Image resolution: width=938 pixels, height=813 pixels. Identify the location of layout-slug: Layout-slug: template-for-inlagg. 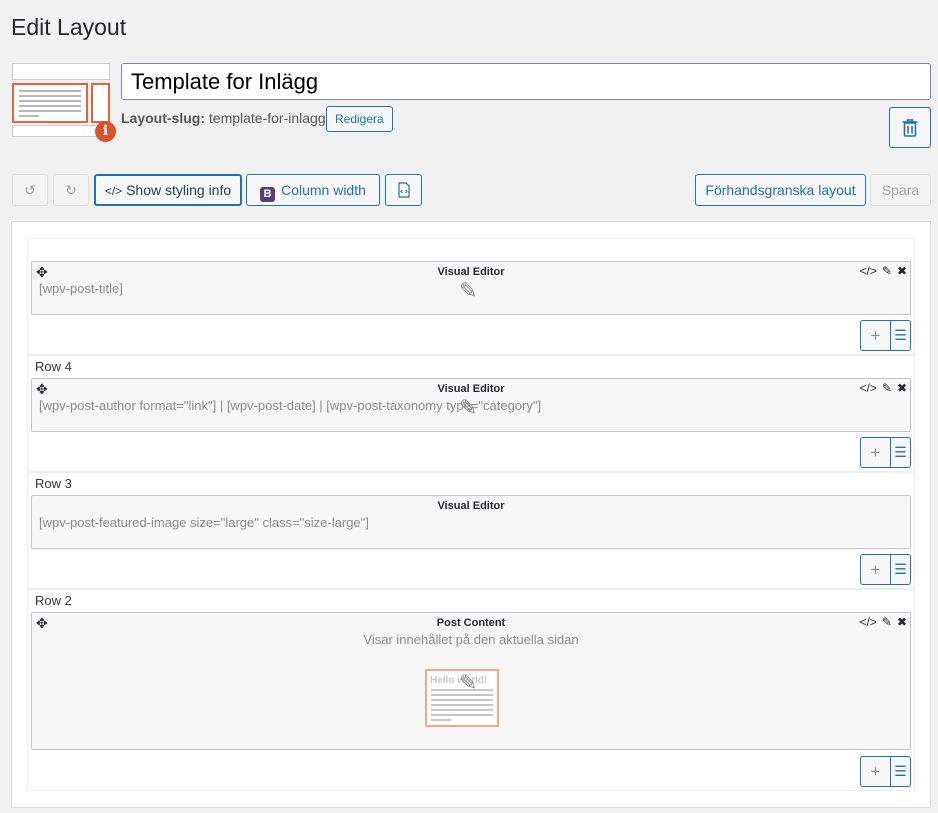
(223, 118).